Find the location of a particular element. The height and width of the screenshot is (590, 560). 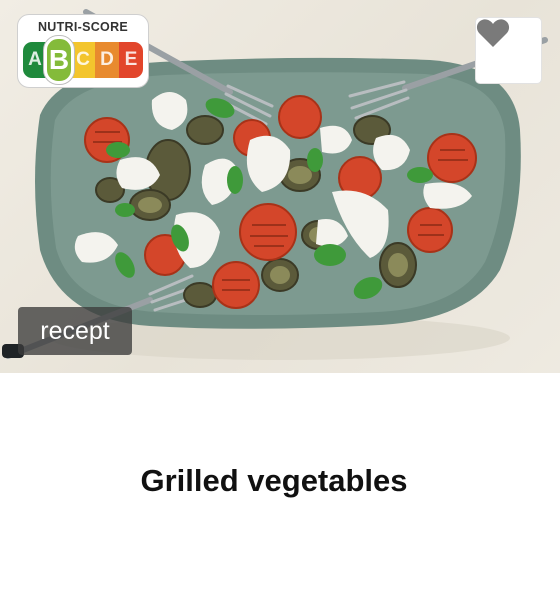

nutri-grade-d: D is located at coordinates (107, 60).